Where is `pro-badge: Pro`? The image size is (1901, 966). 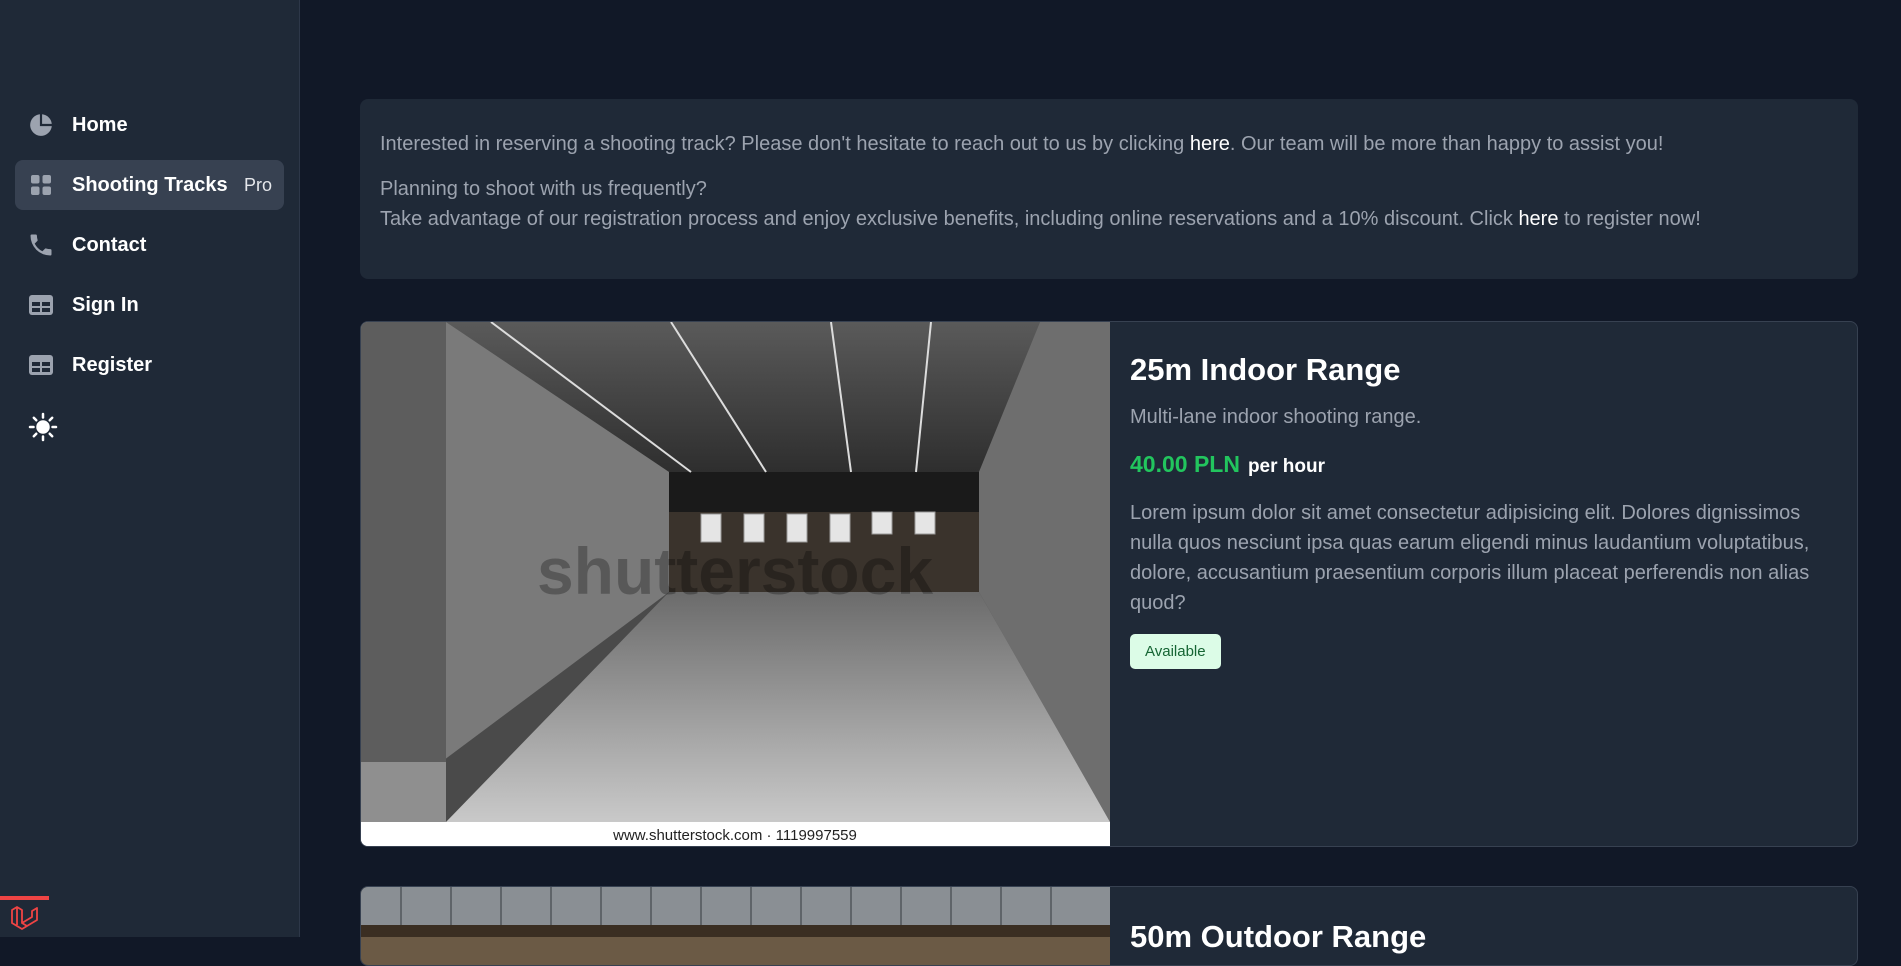 pro-badge: Pro is located at coordinates (257, 184).